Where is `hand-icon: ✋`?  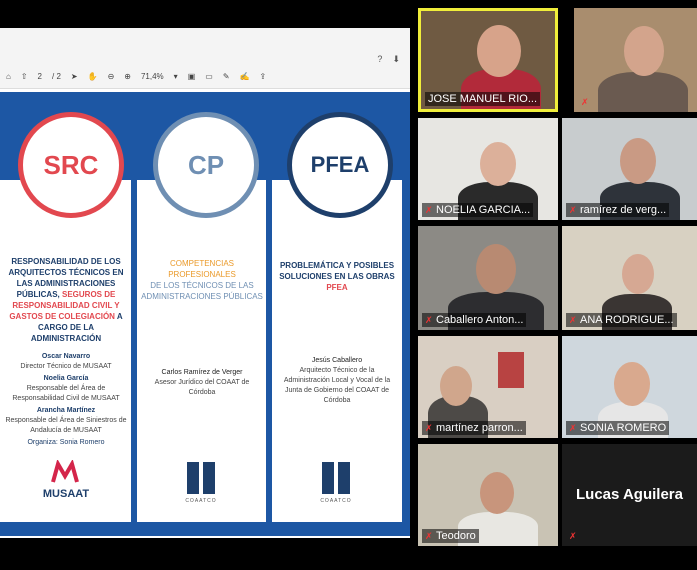
hand-icon: ✋ is located at coordinates (93, 76).